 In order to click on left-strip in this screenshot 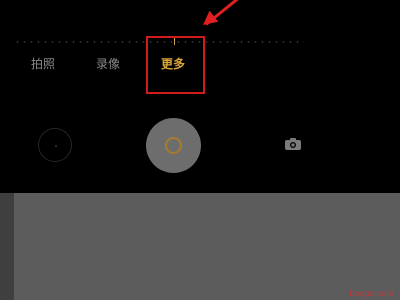, I will do `click(7, 246)`.